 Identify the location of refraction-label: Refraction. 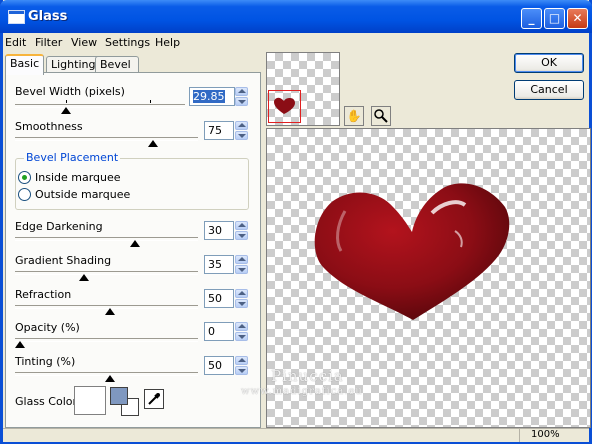
(43, 294).